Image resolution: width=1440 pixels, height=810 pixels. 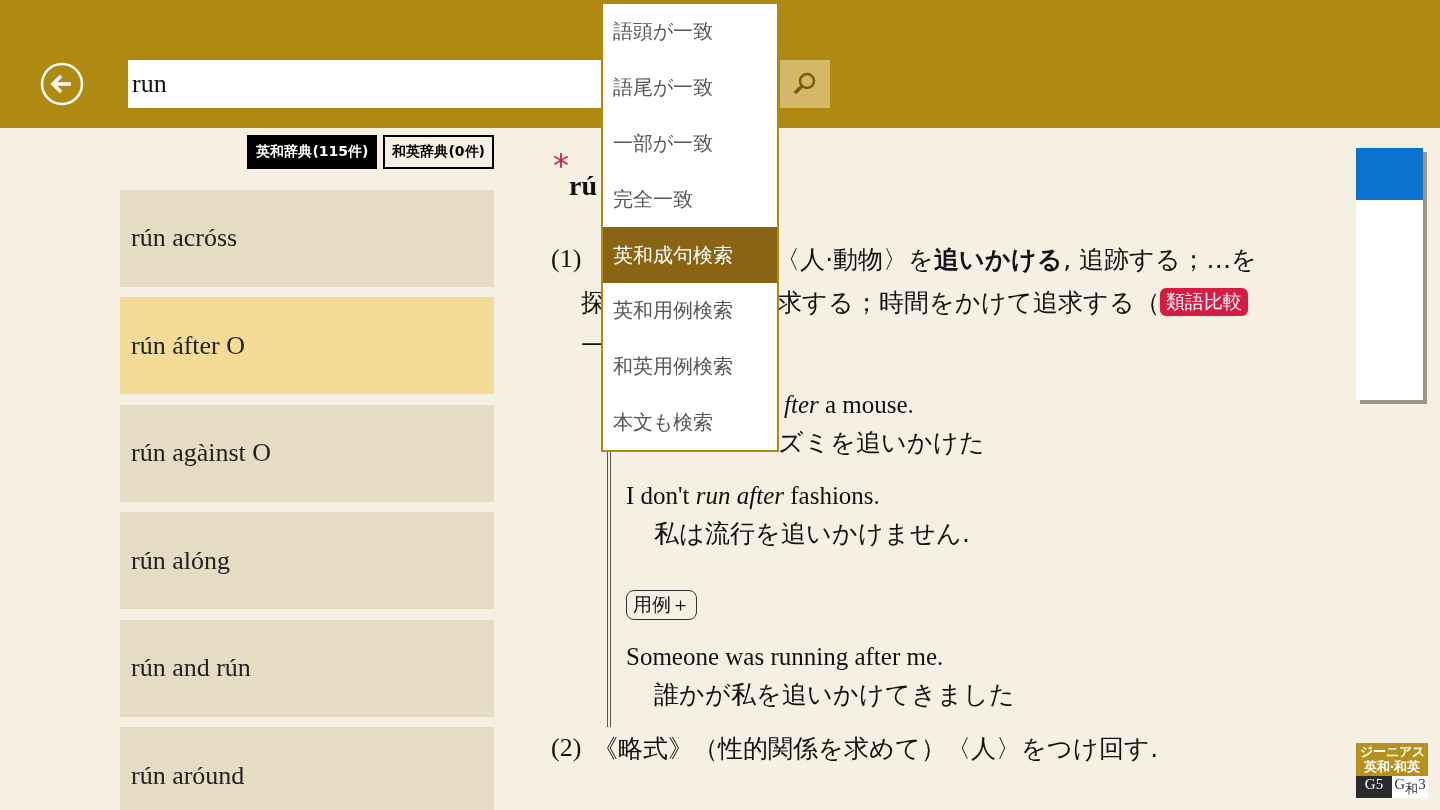 What do you see at coordinates (364, 84) in the screenshot?
I see `search-field: run` at bounding box center [364, 84].